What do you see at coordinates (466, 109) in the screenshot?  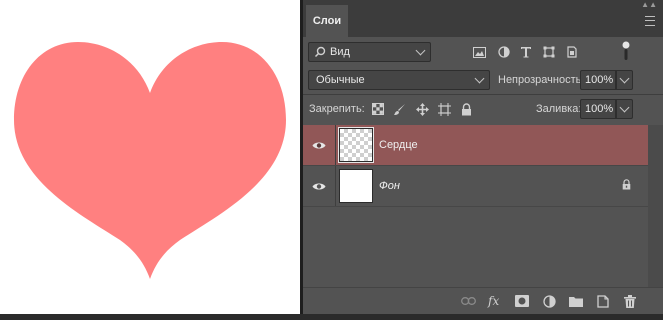 I see `lock-all-padlock-icon` at bounding box center [466, 109].